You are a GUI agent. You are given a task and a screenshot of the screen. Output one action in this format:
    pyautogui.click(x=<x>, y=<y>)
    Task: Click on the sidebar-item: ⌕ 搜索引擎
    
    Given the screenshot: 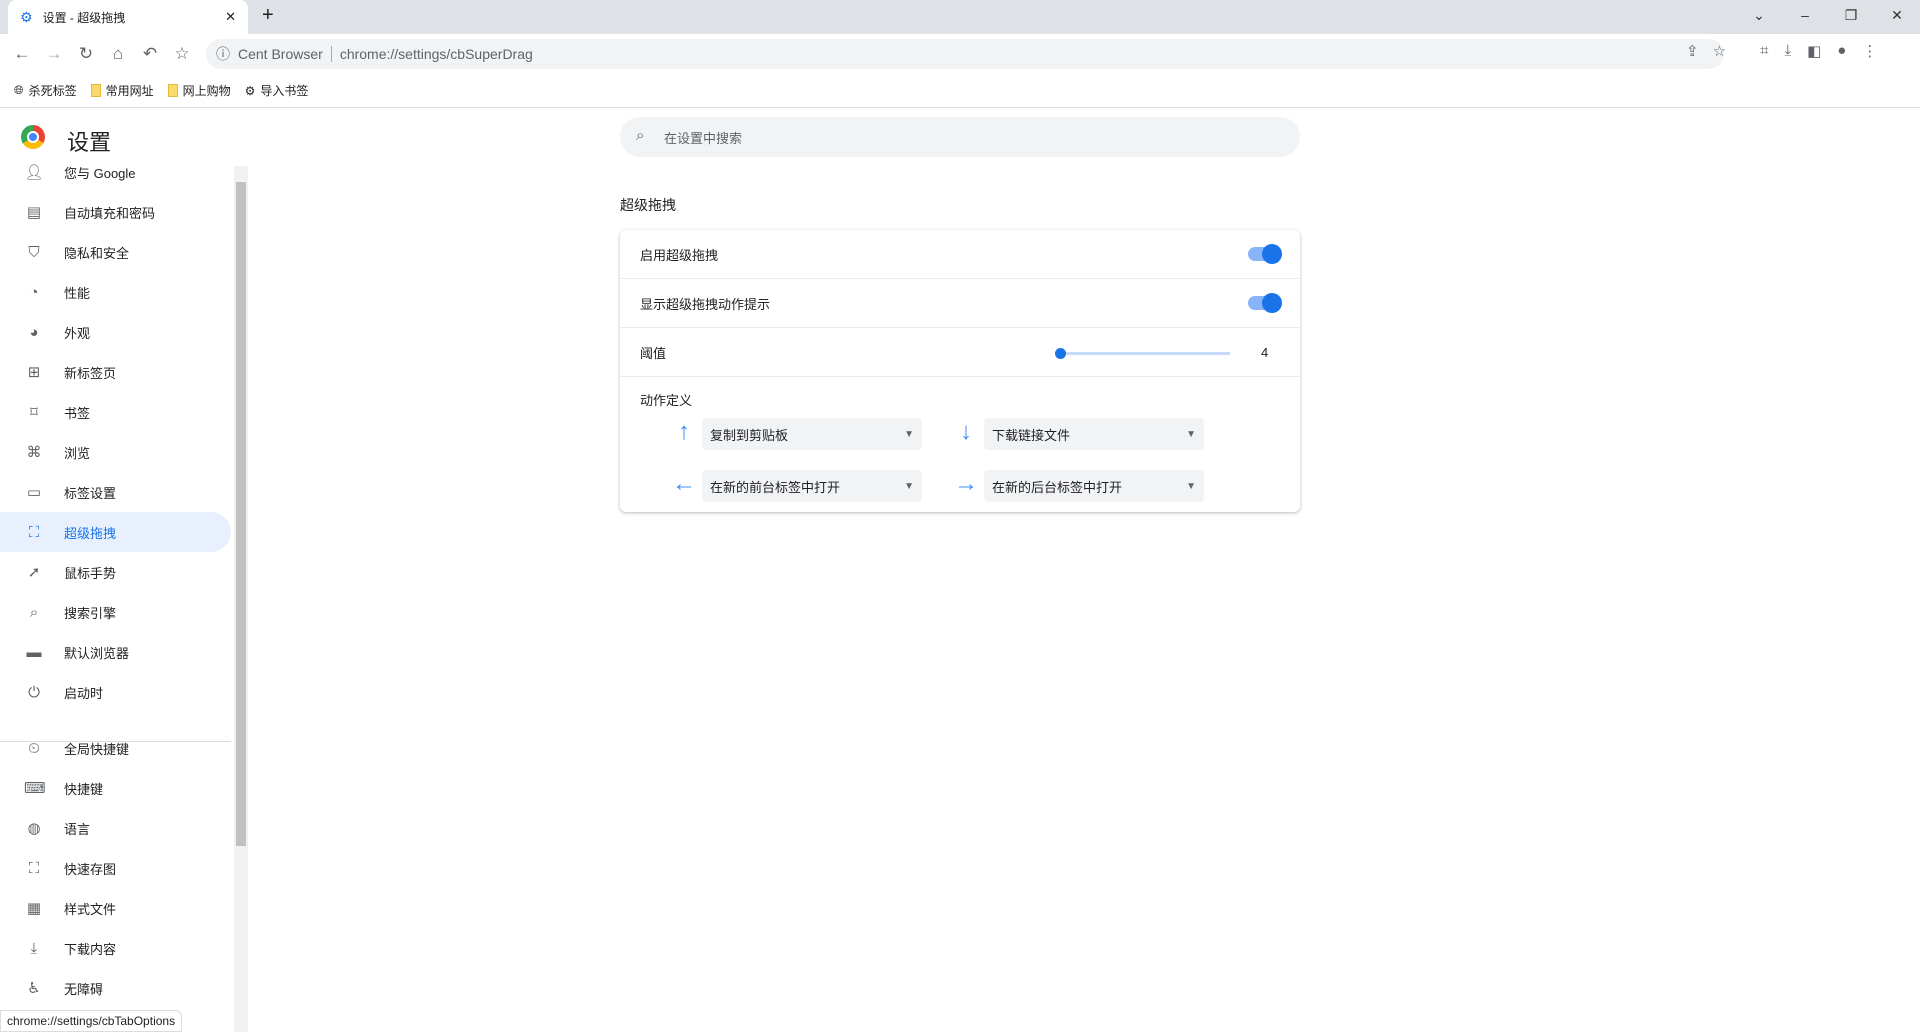 What is the action you would take?
    pyautogui.click(x=115, y=612)
    